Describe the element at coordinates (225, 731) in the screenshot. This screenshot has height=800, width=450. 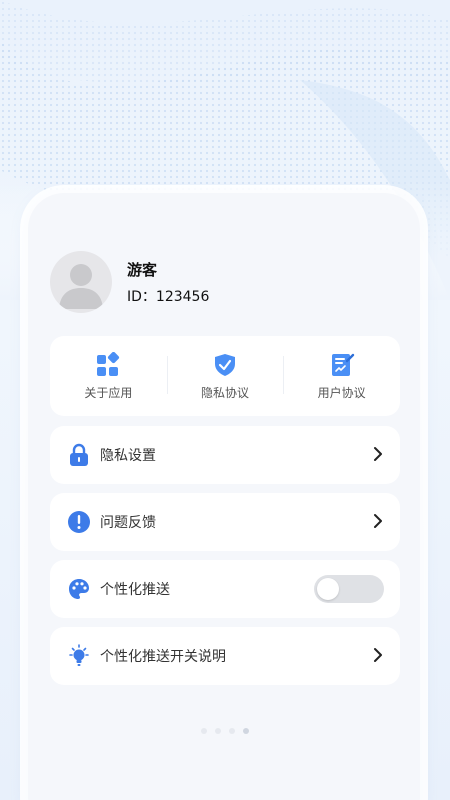
I see `page-indicator` at that location.